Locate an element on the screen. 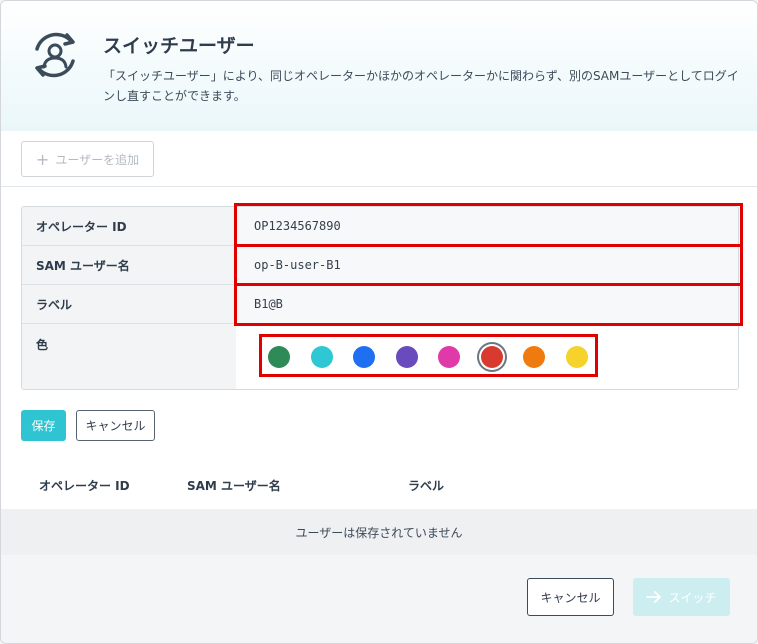  operator-id-label: オペレーター ID is located at coordinates (129, 226).